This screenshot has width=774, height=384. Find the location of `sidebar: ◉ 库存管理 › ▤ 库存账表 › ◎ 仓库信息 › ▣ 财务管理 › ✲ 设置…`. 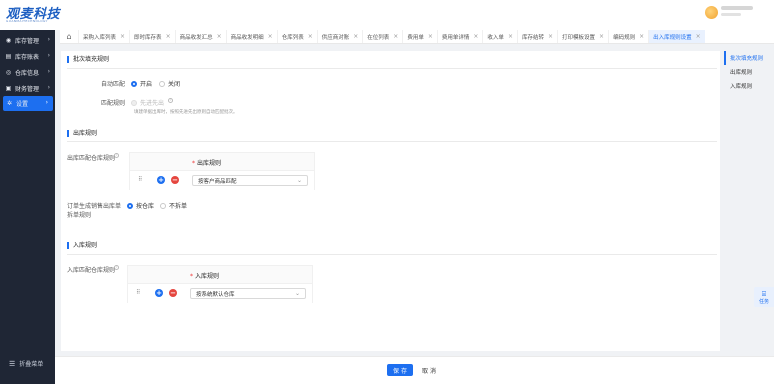

sidebar: ◉ 库存管理 › ▤ 库存账表 › ◎ 仓库信息 › ▣ 财务管理 › ✲ 设置… is located at coordinates (27, 207).